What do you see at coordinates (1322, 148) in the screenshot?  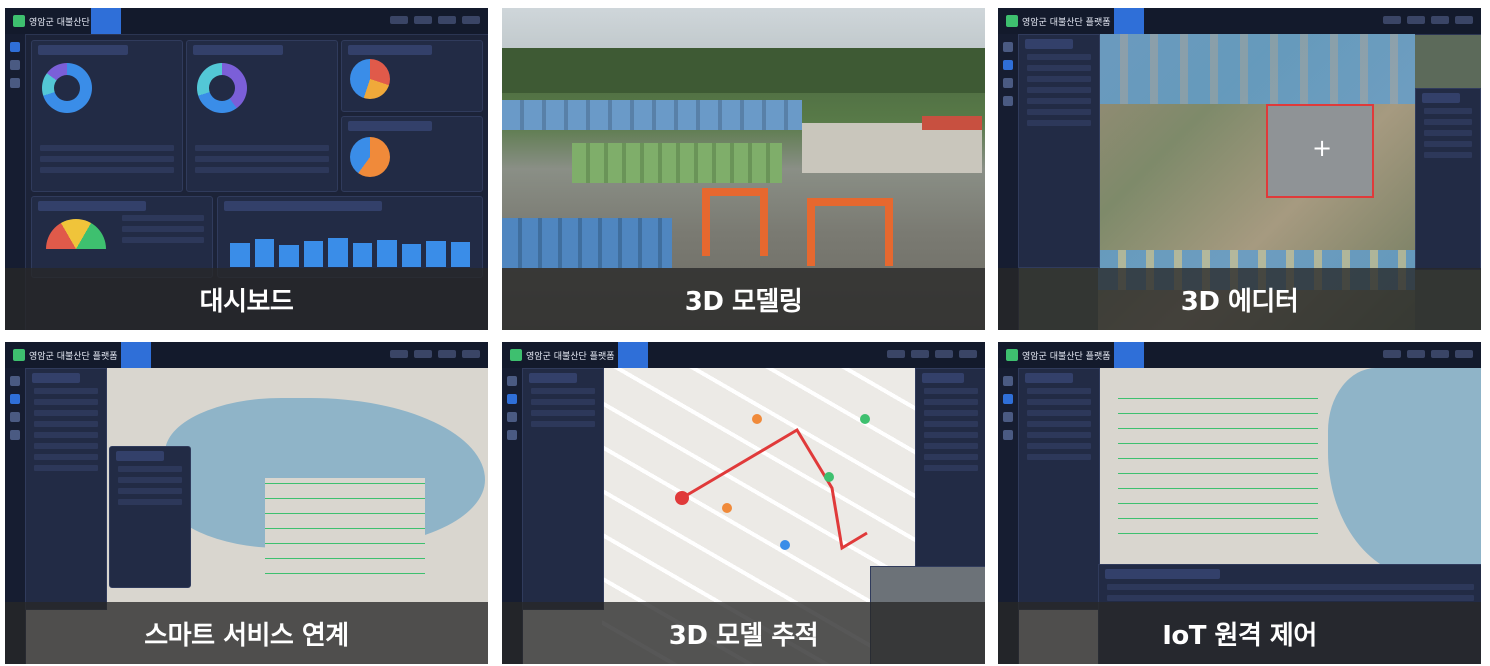 I see `plus-icon: +` at bounding box center [1322, 148].